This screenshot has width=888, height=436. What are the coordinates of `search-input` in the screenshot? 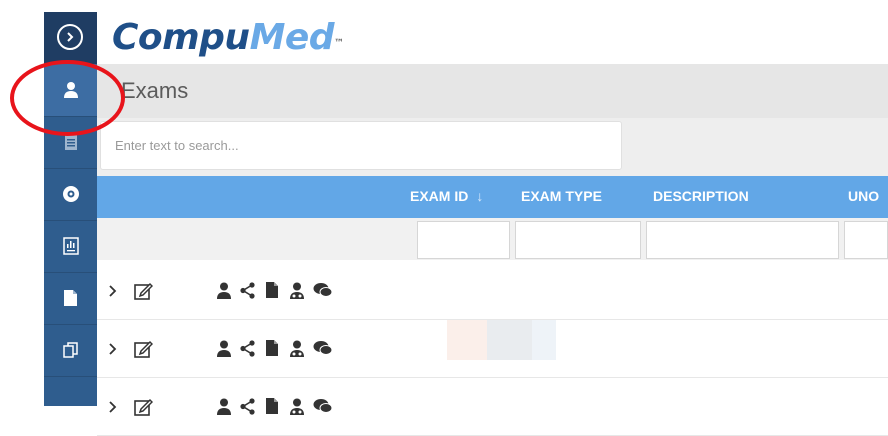 It's located at (361, 145).